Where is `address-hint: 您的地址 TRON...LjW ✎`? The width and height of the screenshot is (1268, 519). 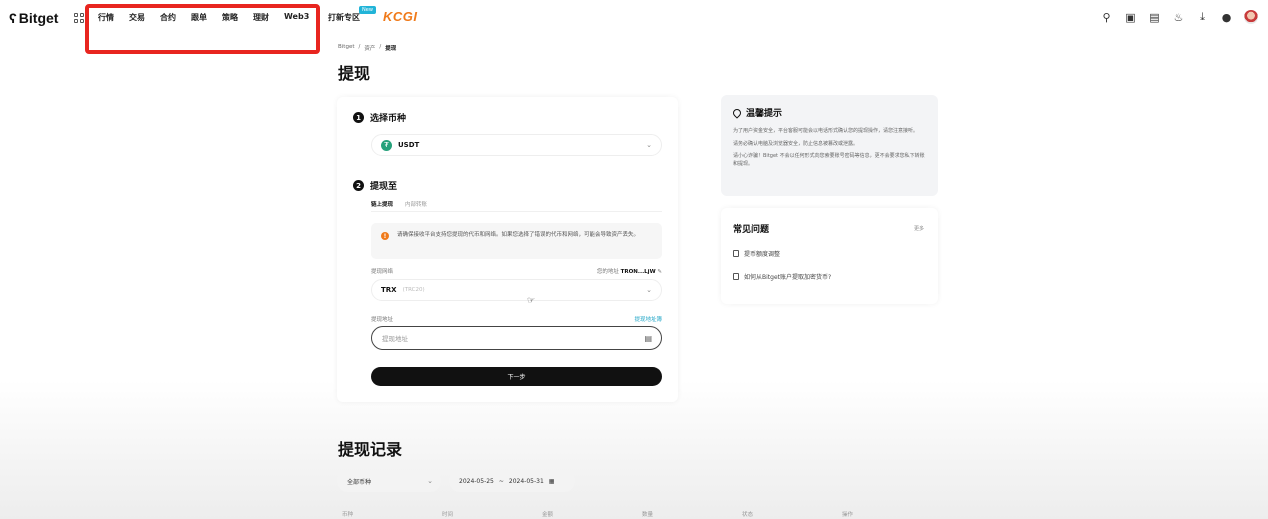
address-hint: 您的地址 TRON...LjW ✎ is located at coordinates (629, 271).